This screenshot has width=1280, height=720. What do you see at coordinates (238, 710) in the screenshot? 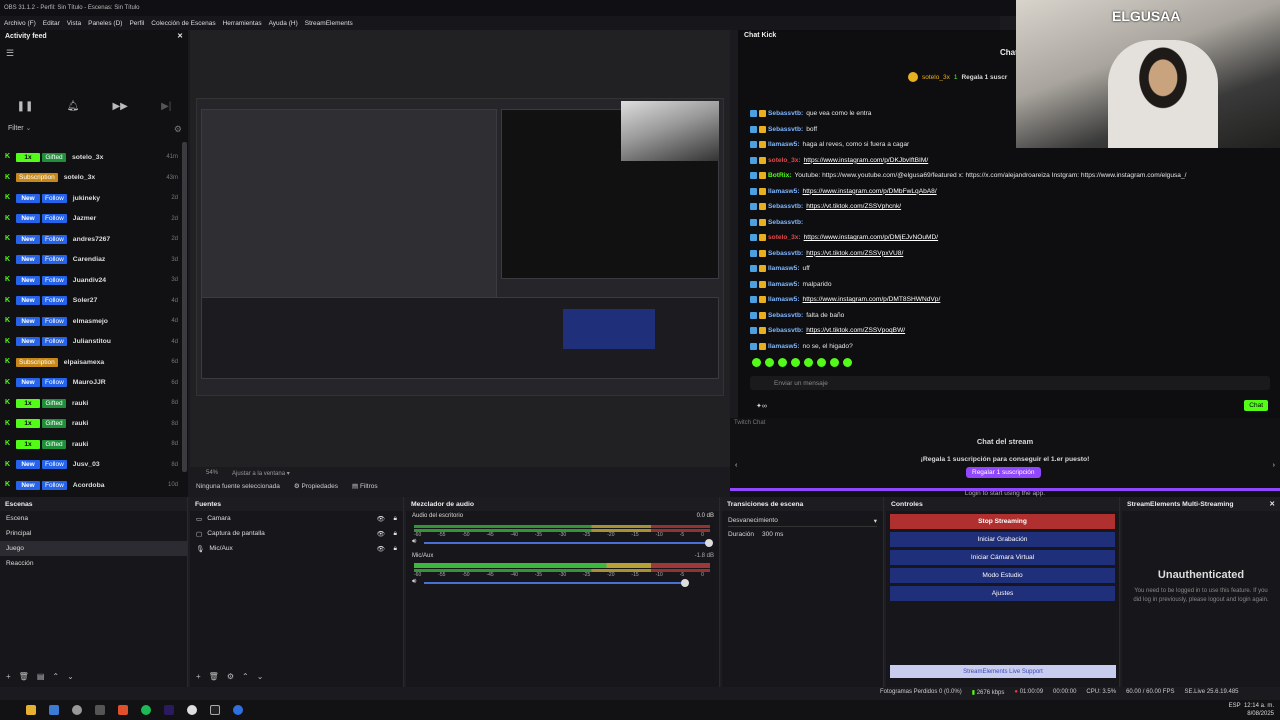
I see `browser-icon` at bounding box center [238, 710].